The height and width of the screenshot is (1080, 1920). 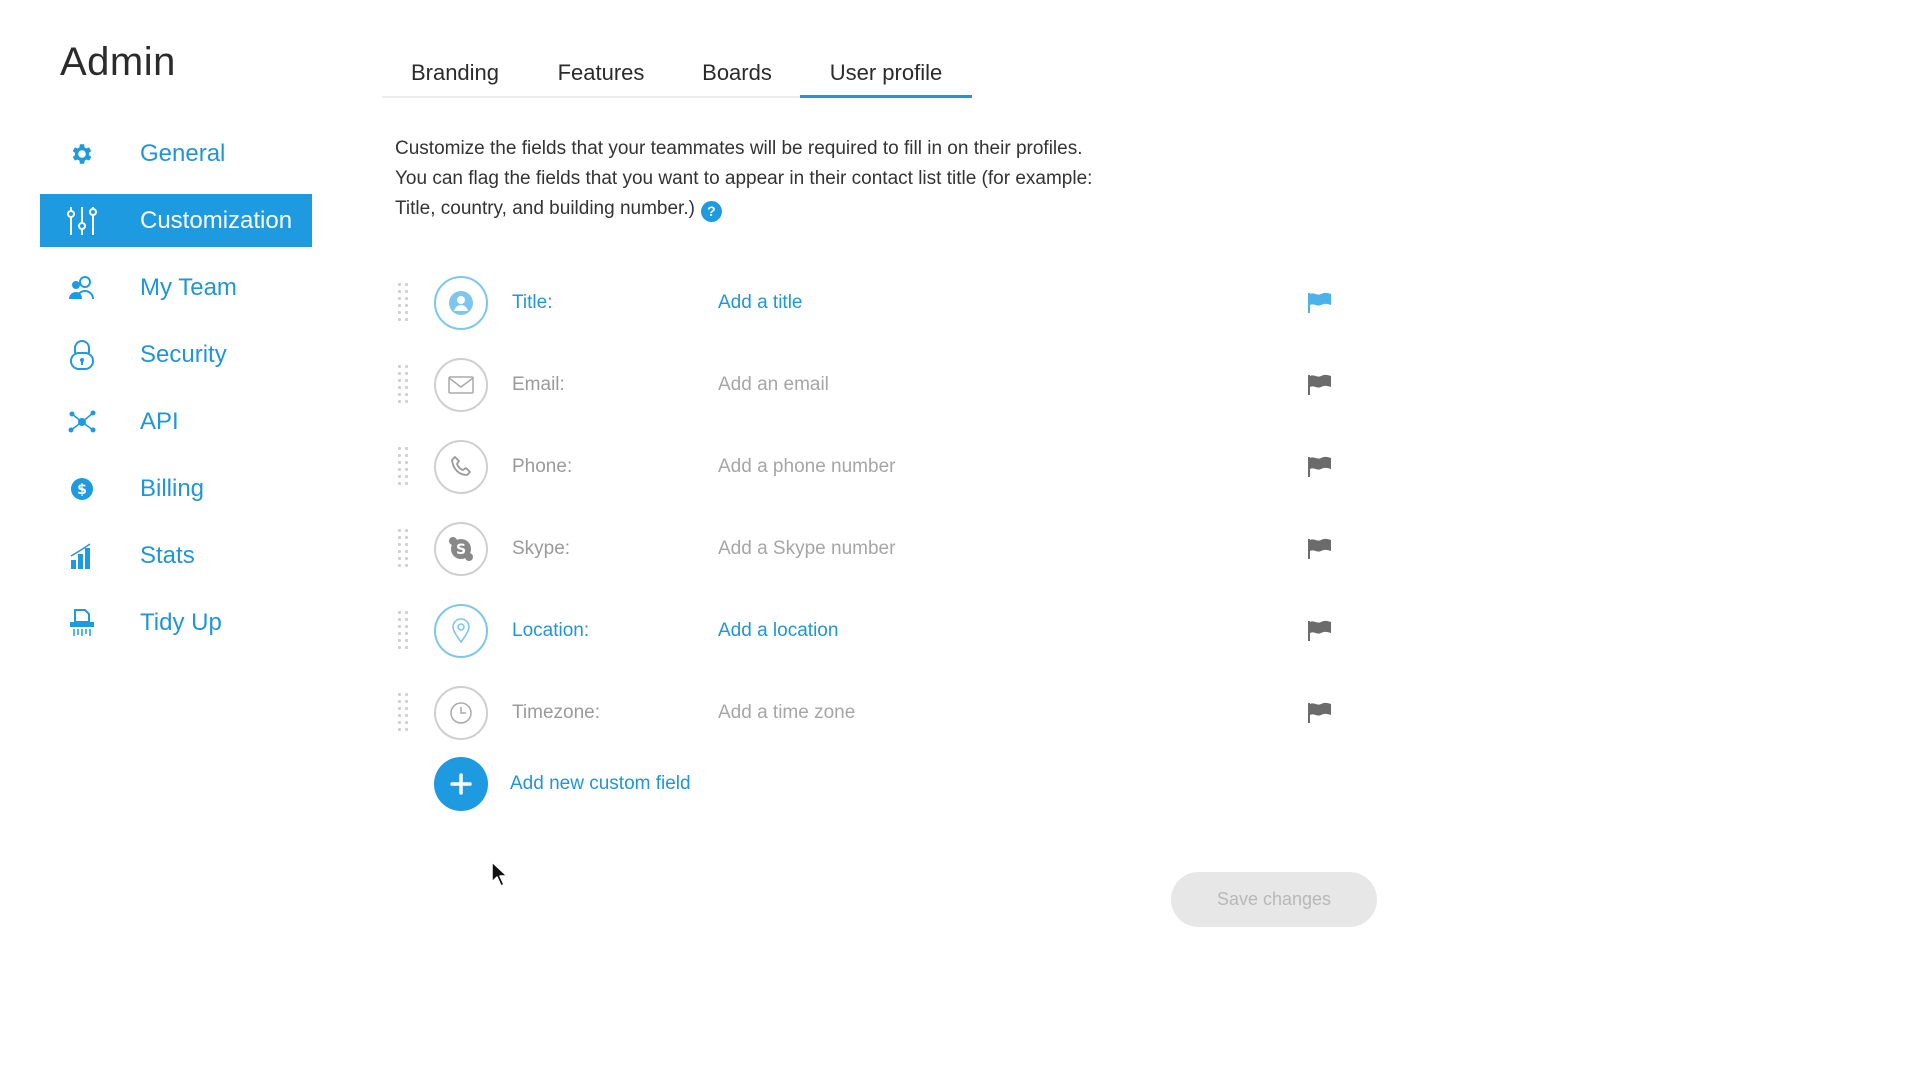 I want to click on shredder-icon, so click(x=82, y=623).